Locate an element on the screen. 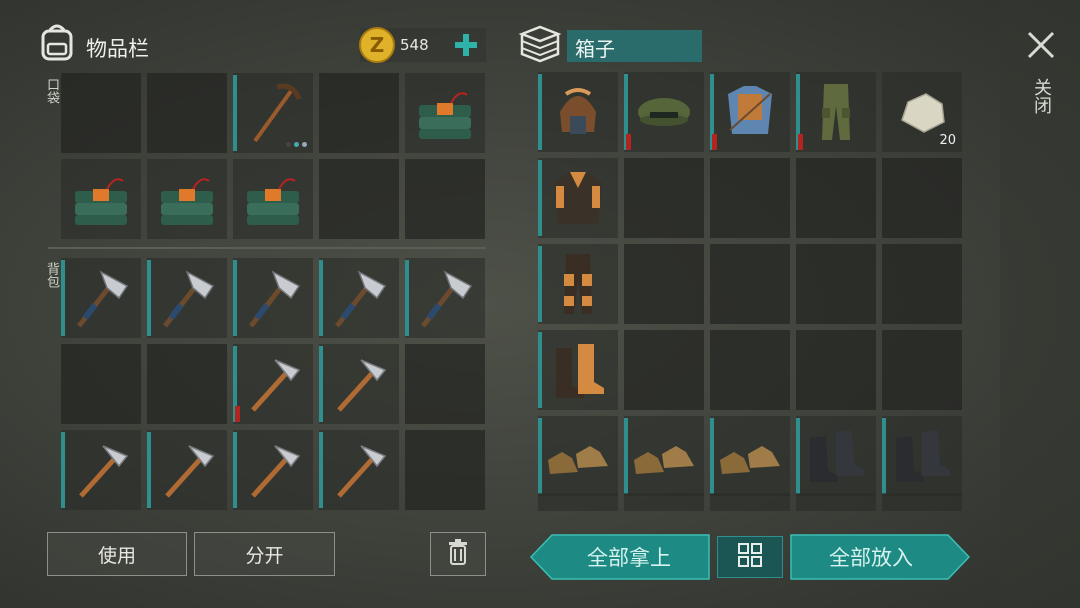  box-title: 箱子 is located at coordinates (595, 49).